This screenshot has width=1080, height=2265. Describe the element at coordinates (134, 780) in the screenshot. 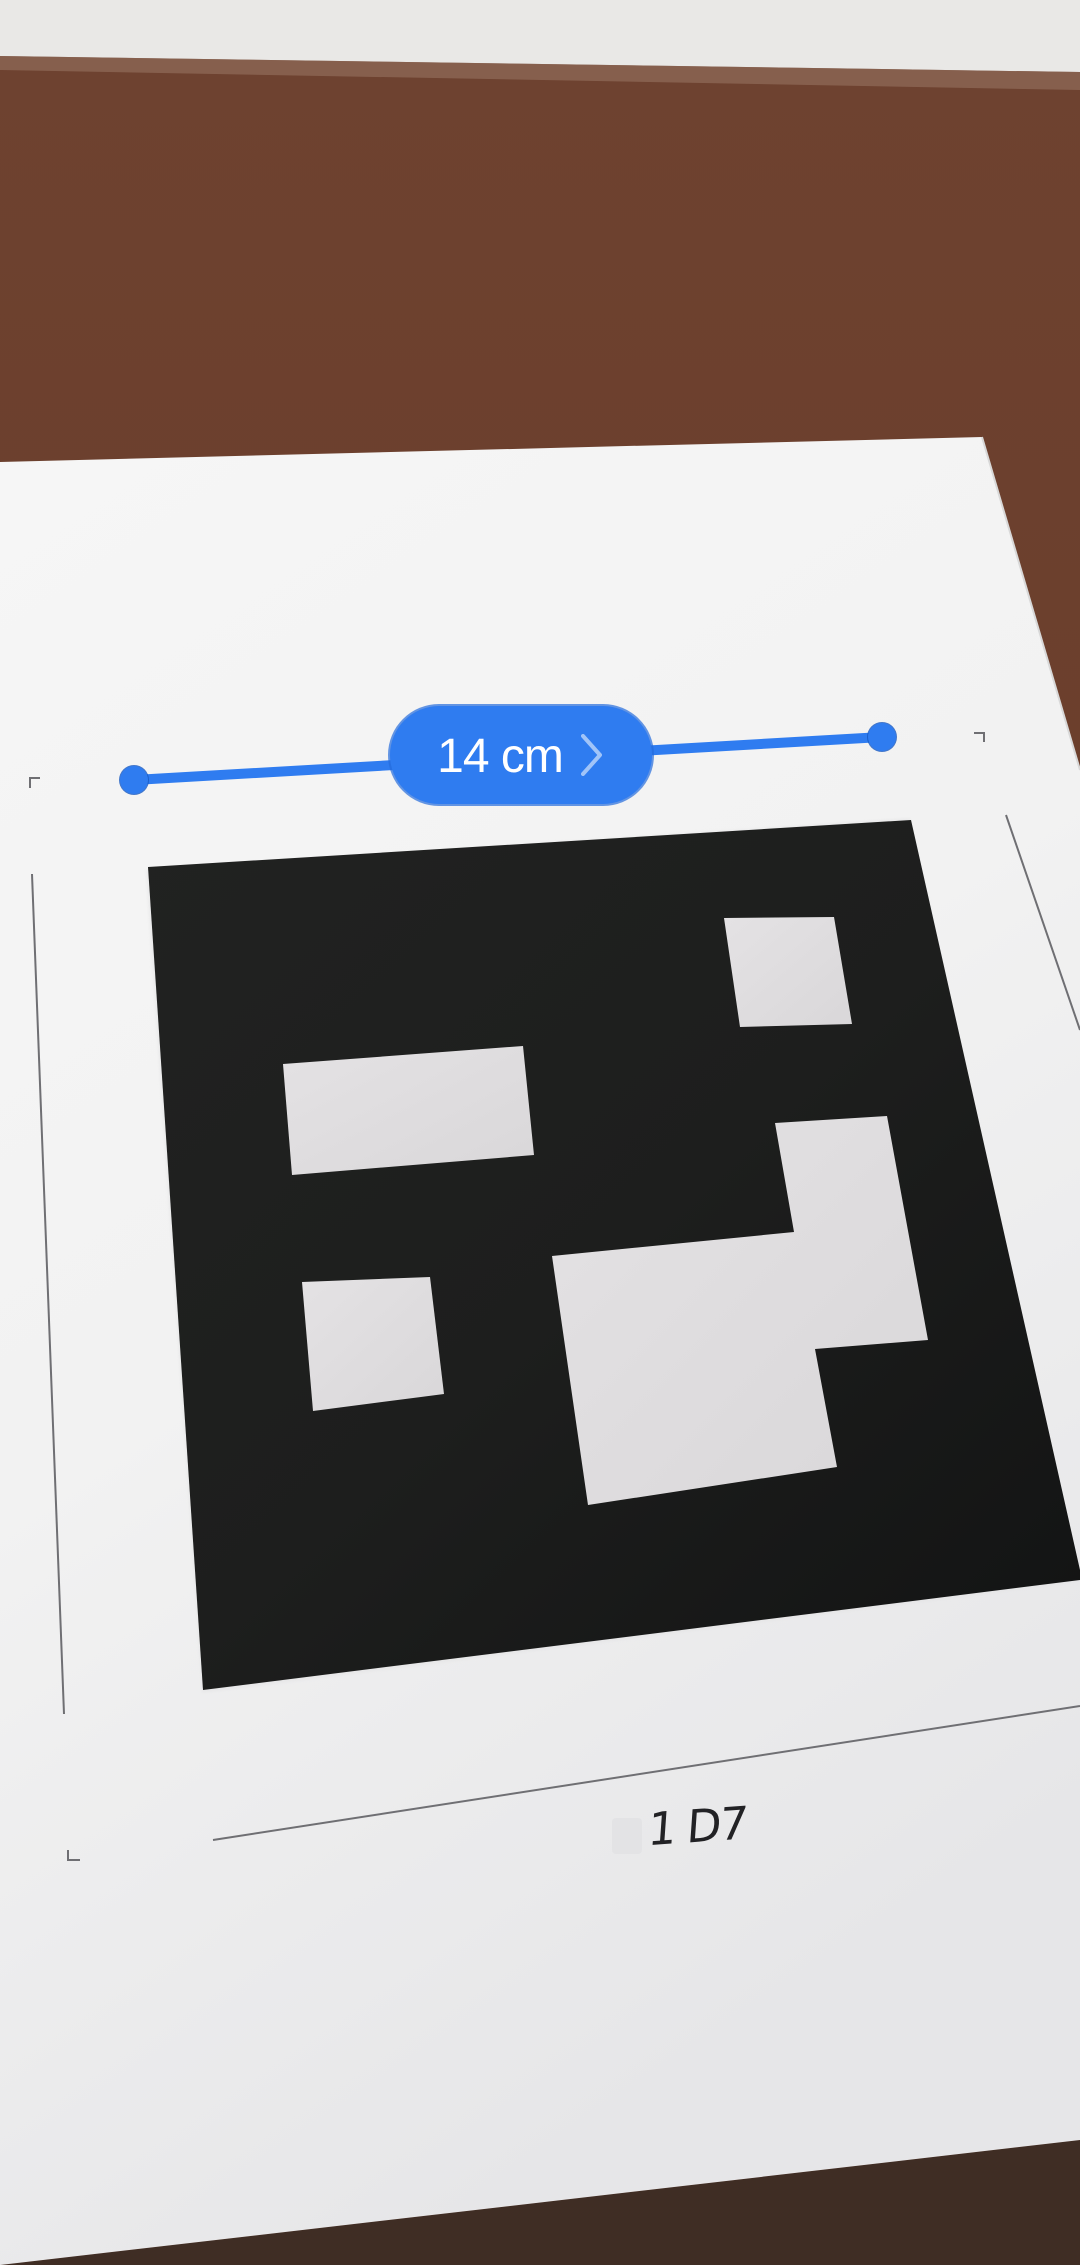

I see `measurement-start-handle` at that location.